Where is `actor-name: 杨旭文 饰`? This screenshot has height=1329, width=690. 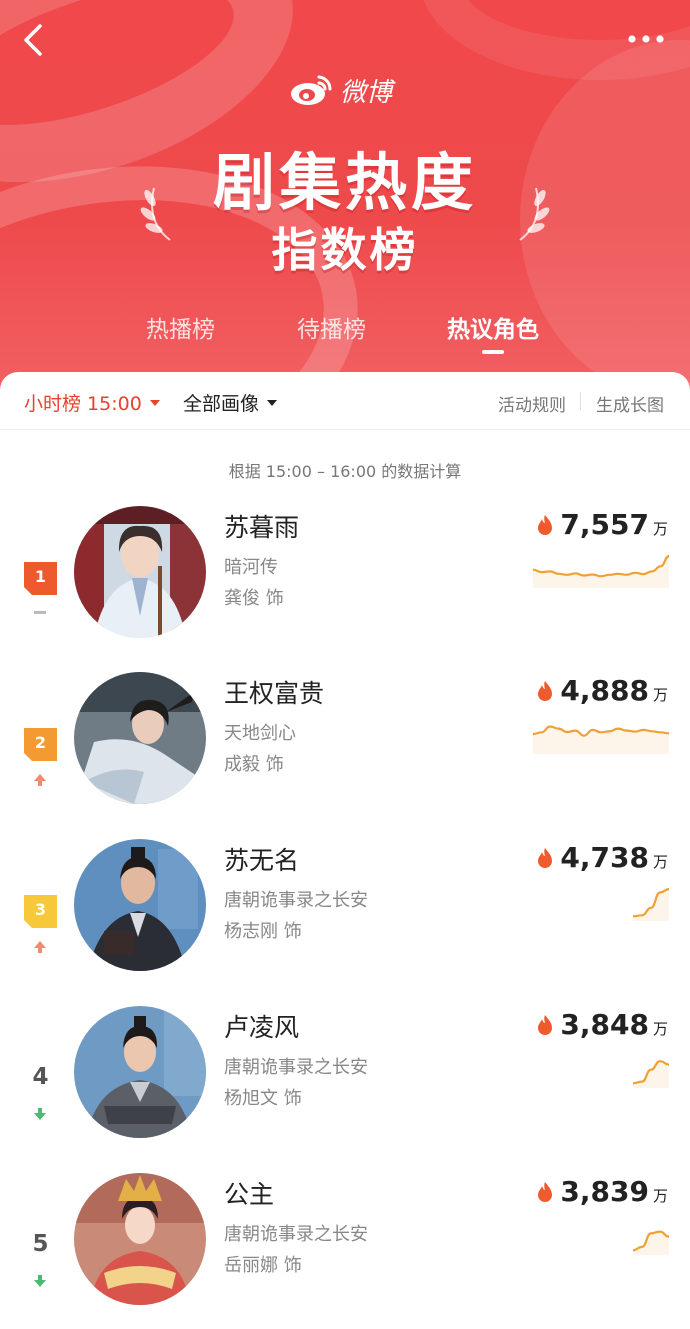 actor-name: 杨旭文 饰 is located at coordinates (263, 1098).